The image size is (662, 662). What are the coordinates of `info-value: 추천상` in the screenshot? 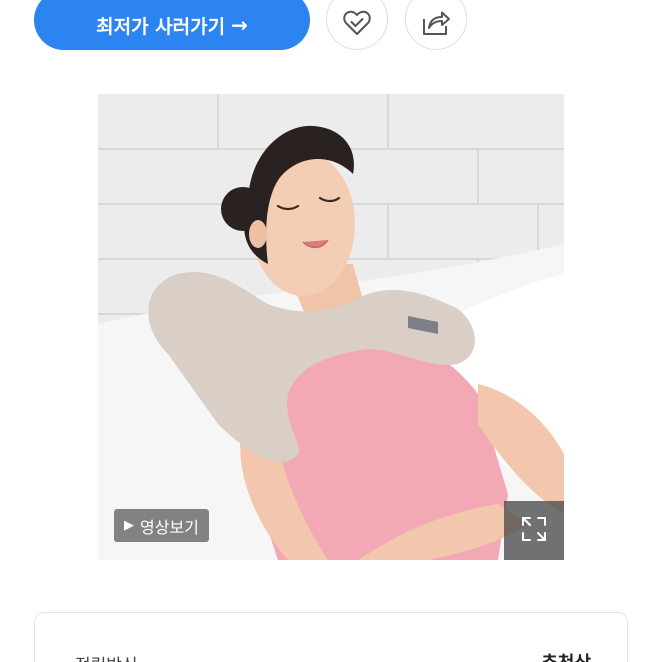 It's located at (566, 655).